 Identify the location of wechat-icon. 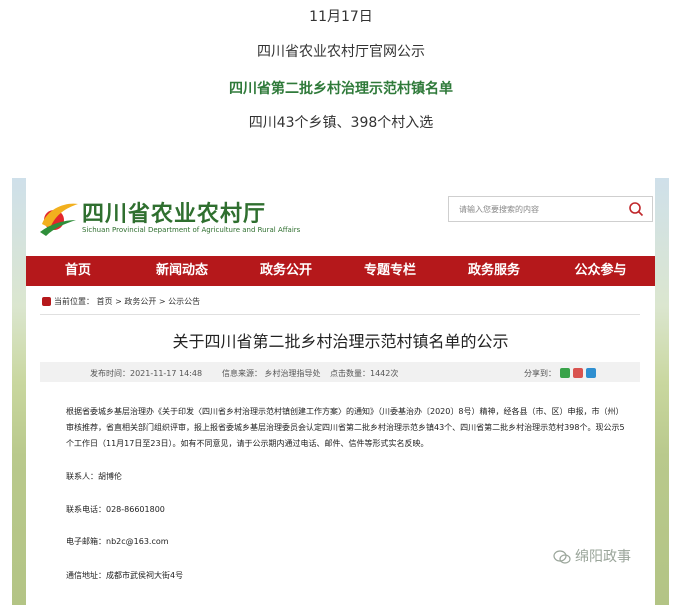
(562, 557).